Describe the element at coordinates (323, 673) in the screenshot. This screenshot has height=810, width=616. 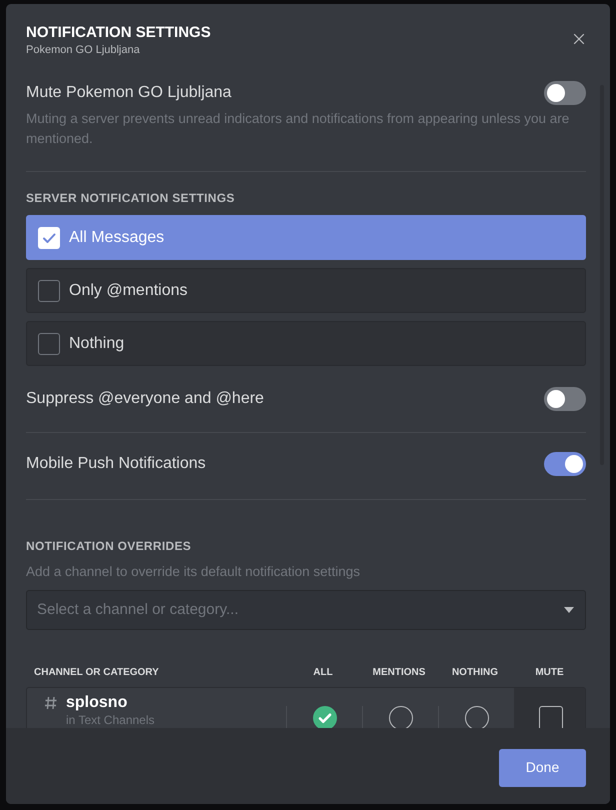
I see `column-header: ALL` at that location.